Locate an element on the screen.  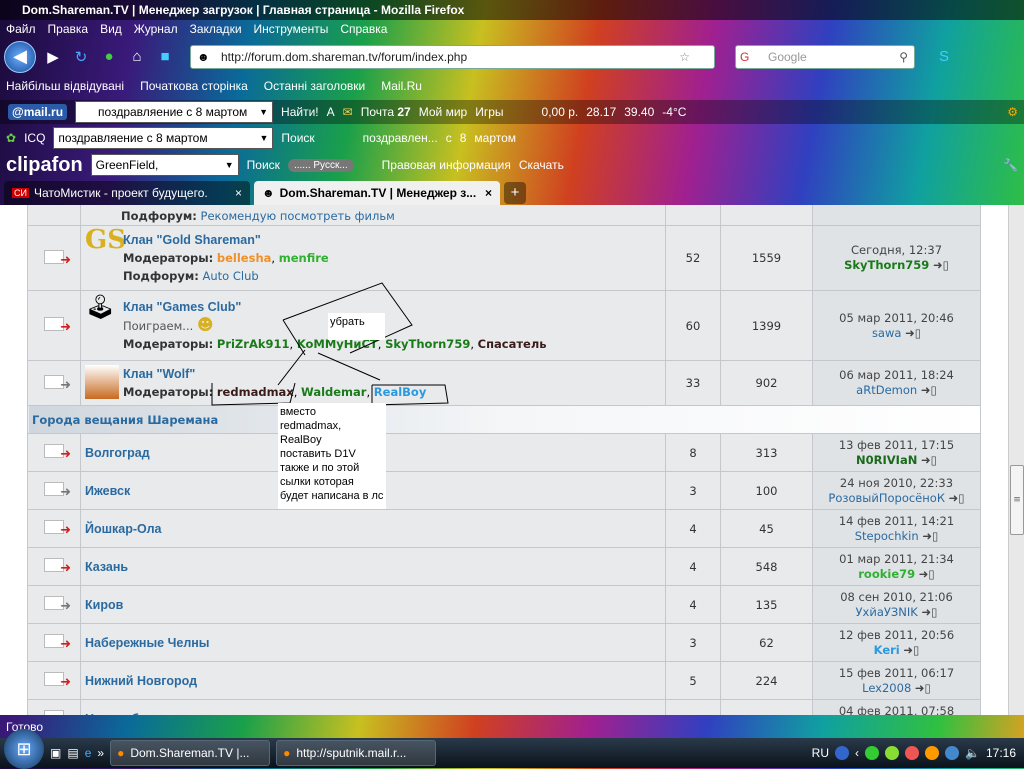
settings-gear-icon: ⚙ is located at coordinates (1012, 112).